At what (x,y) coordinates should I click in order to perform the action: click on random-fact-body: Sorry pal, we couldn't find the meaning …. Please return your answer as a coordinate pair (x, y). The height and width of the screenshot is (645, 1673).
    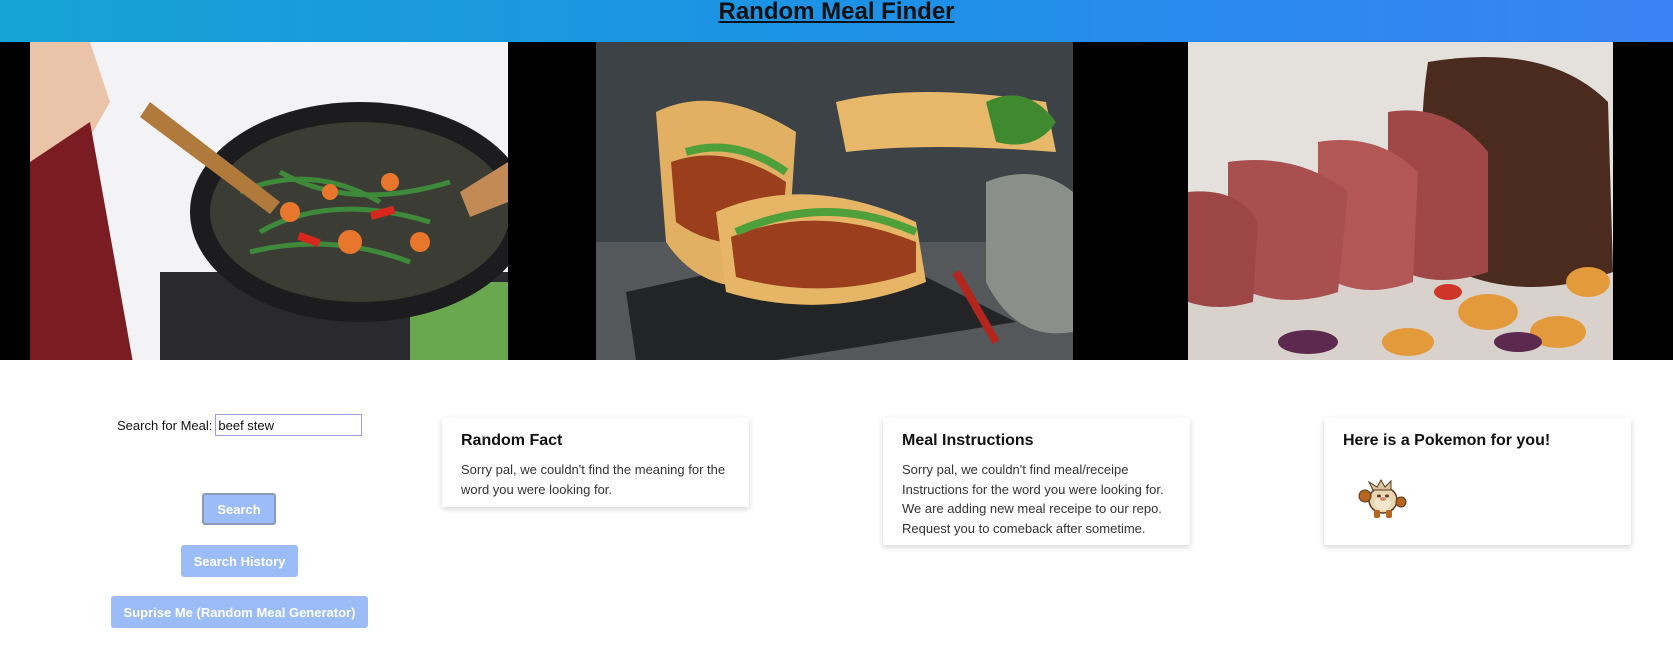
    Looking at the image, I should click on (593, 479).